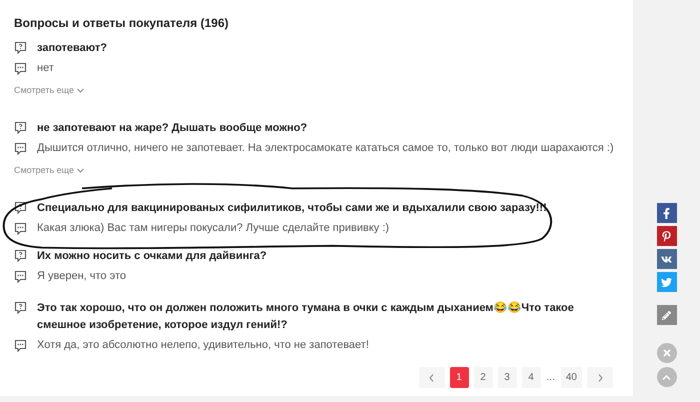 The width and height of the screenshot is (700, 402). I want to click on pencil-icon, so click(666, 315).